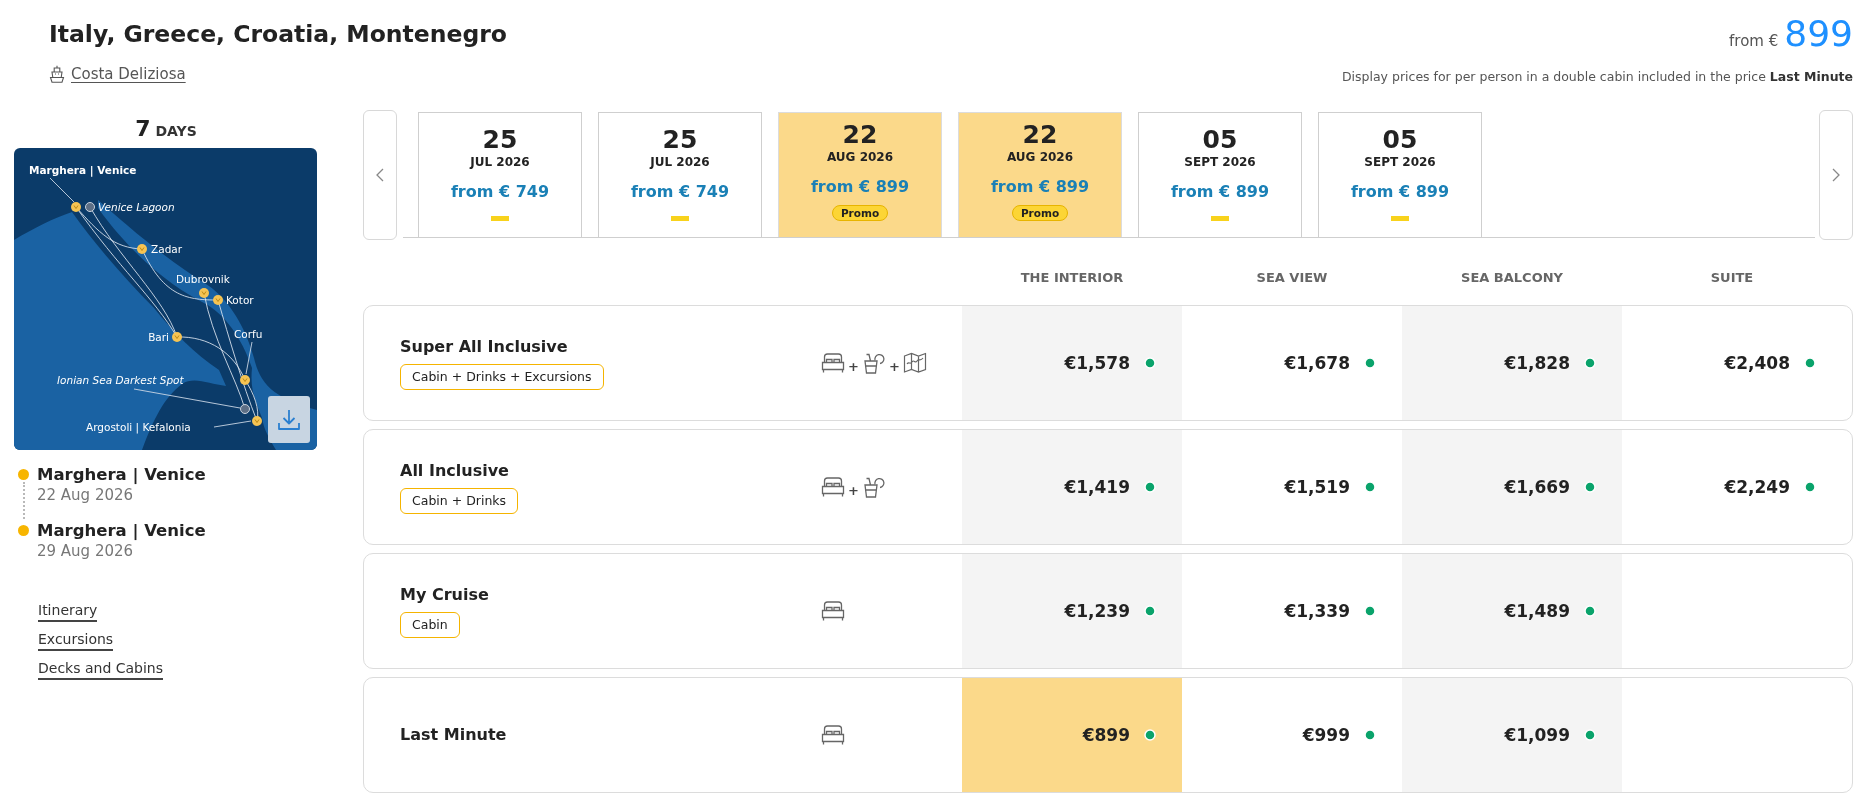 The height and width of the screenshot is (800, 1864). Describe the element at coordinates (176, 131) in the screenshot. I see `duration-unit: DAYS` at that location.